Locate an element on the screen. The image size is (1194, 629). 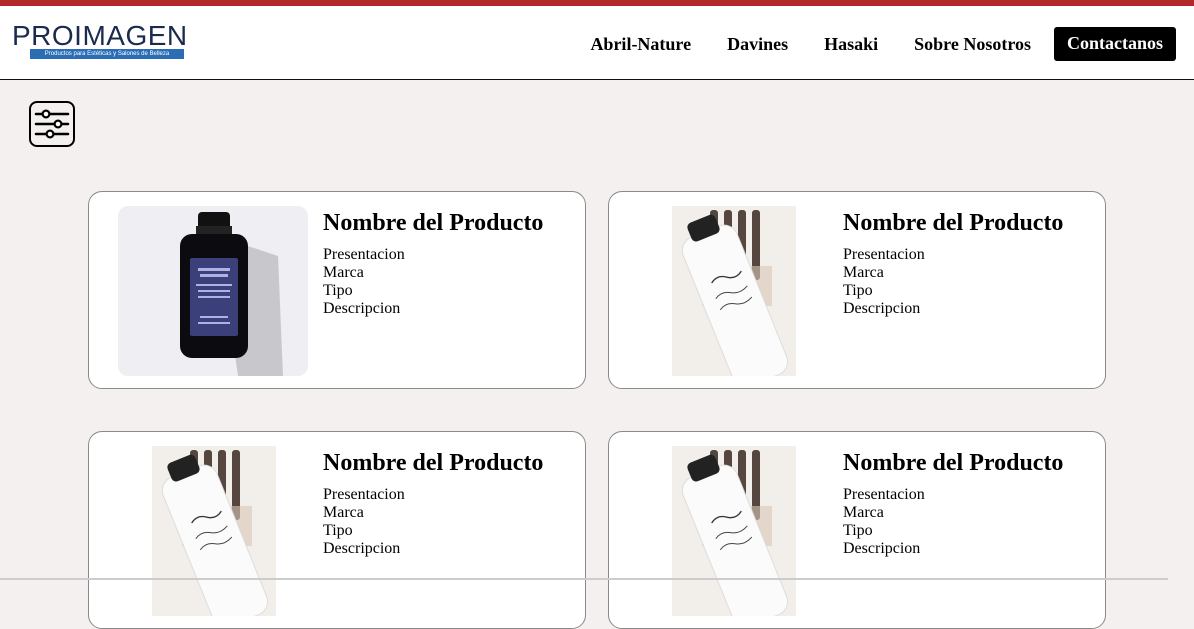
contact-button: Contactanos is located at coordinates (1114, 44).